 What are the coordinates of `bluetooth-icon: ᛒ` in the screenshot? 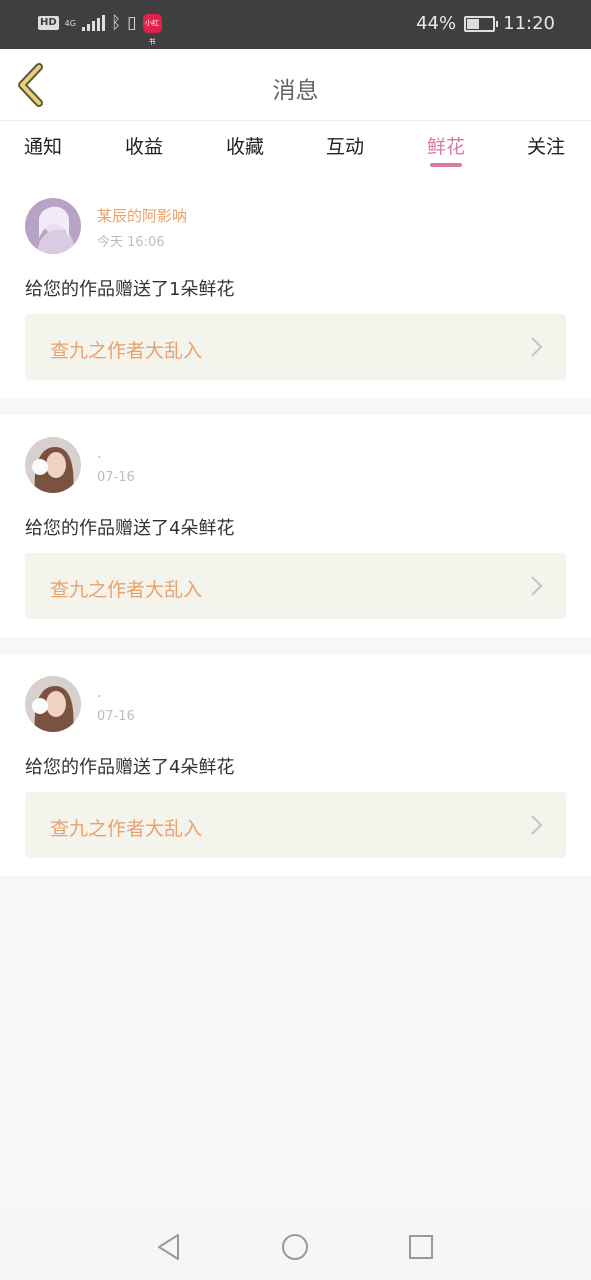 It's located at (116, 23).